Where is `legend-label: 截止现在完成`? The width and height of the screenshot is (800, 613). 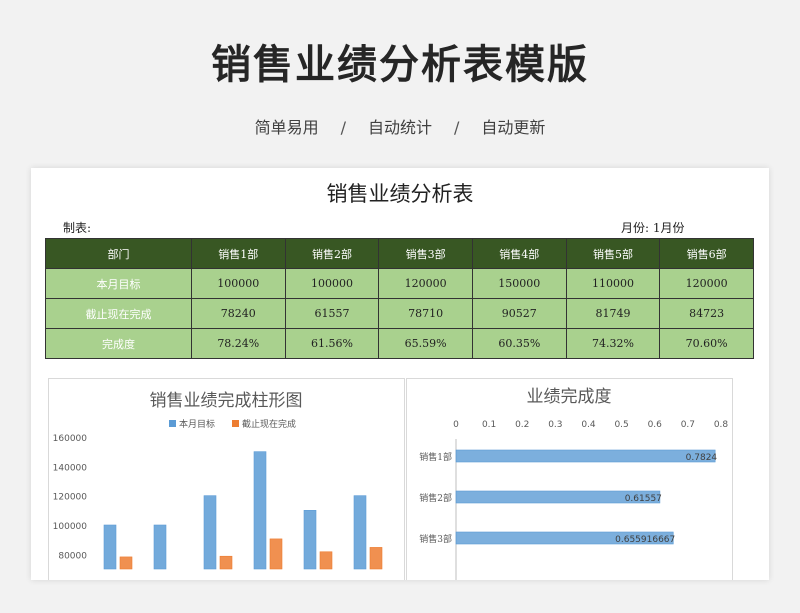 legend-label: 截止现在完成 is located at coordinates (269, 424).